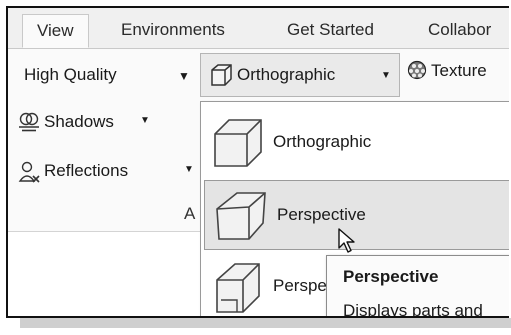  What do you see at coordinates (29, 172) in the screenshot?
I see `reflections-icon` at bounding box center [29, 172].